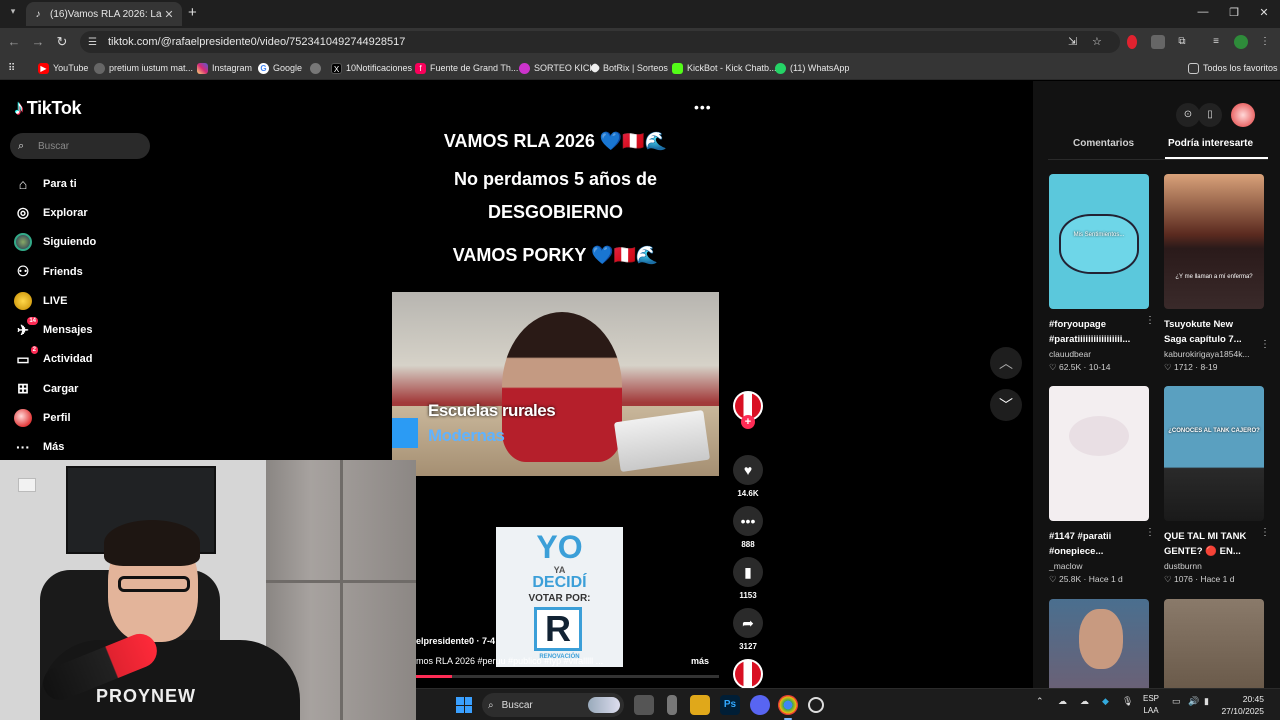 This screenshot has width=1280, height=720. What do you see at coordinates (1084, 701) in the screenshot?
I see `onedrive-icon: ☁` at bounding box center [1084, 701].